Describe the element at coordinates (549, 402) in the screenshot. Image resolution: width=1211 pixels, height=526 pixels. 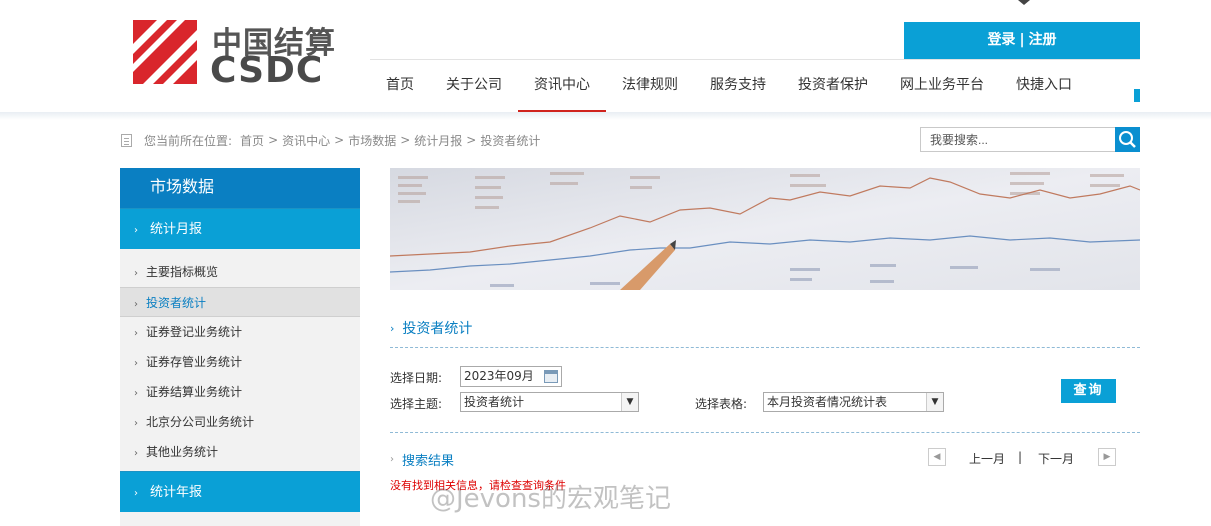
I see `topic-select: 投资者统计 ▼` at that location.